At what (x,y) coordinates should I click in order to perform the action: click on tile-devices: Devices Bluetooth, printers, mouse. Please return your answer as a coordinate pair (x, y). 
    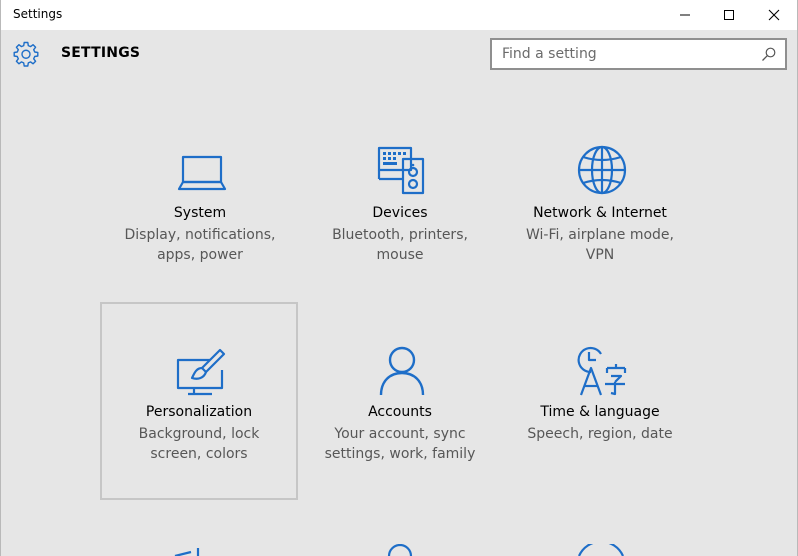
    Looking at the image, I should click on (400, 202).